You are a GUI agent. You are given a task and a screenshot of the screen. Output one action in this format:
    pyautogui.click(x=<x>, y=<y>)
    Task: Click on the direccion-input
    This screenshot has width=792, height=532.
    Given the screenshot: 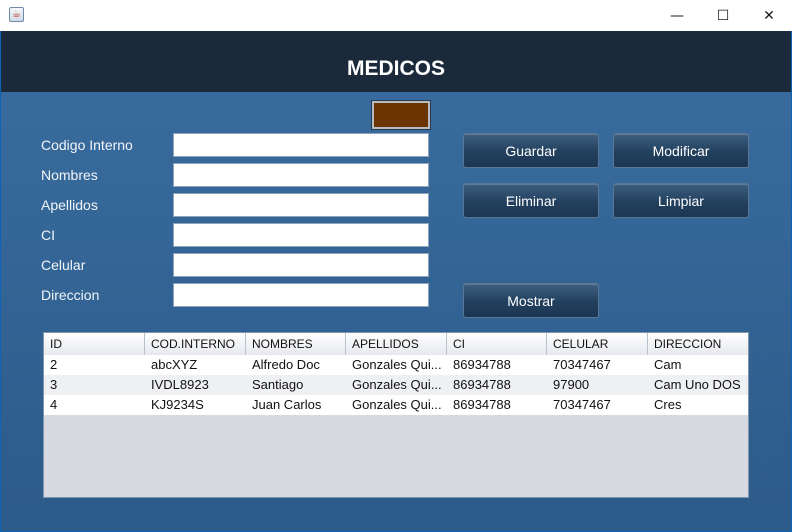 What is the action you would take?
    pyautogui.click(x=301, y=295)
    